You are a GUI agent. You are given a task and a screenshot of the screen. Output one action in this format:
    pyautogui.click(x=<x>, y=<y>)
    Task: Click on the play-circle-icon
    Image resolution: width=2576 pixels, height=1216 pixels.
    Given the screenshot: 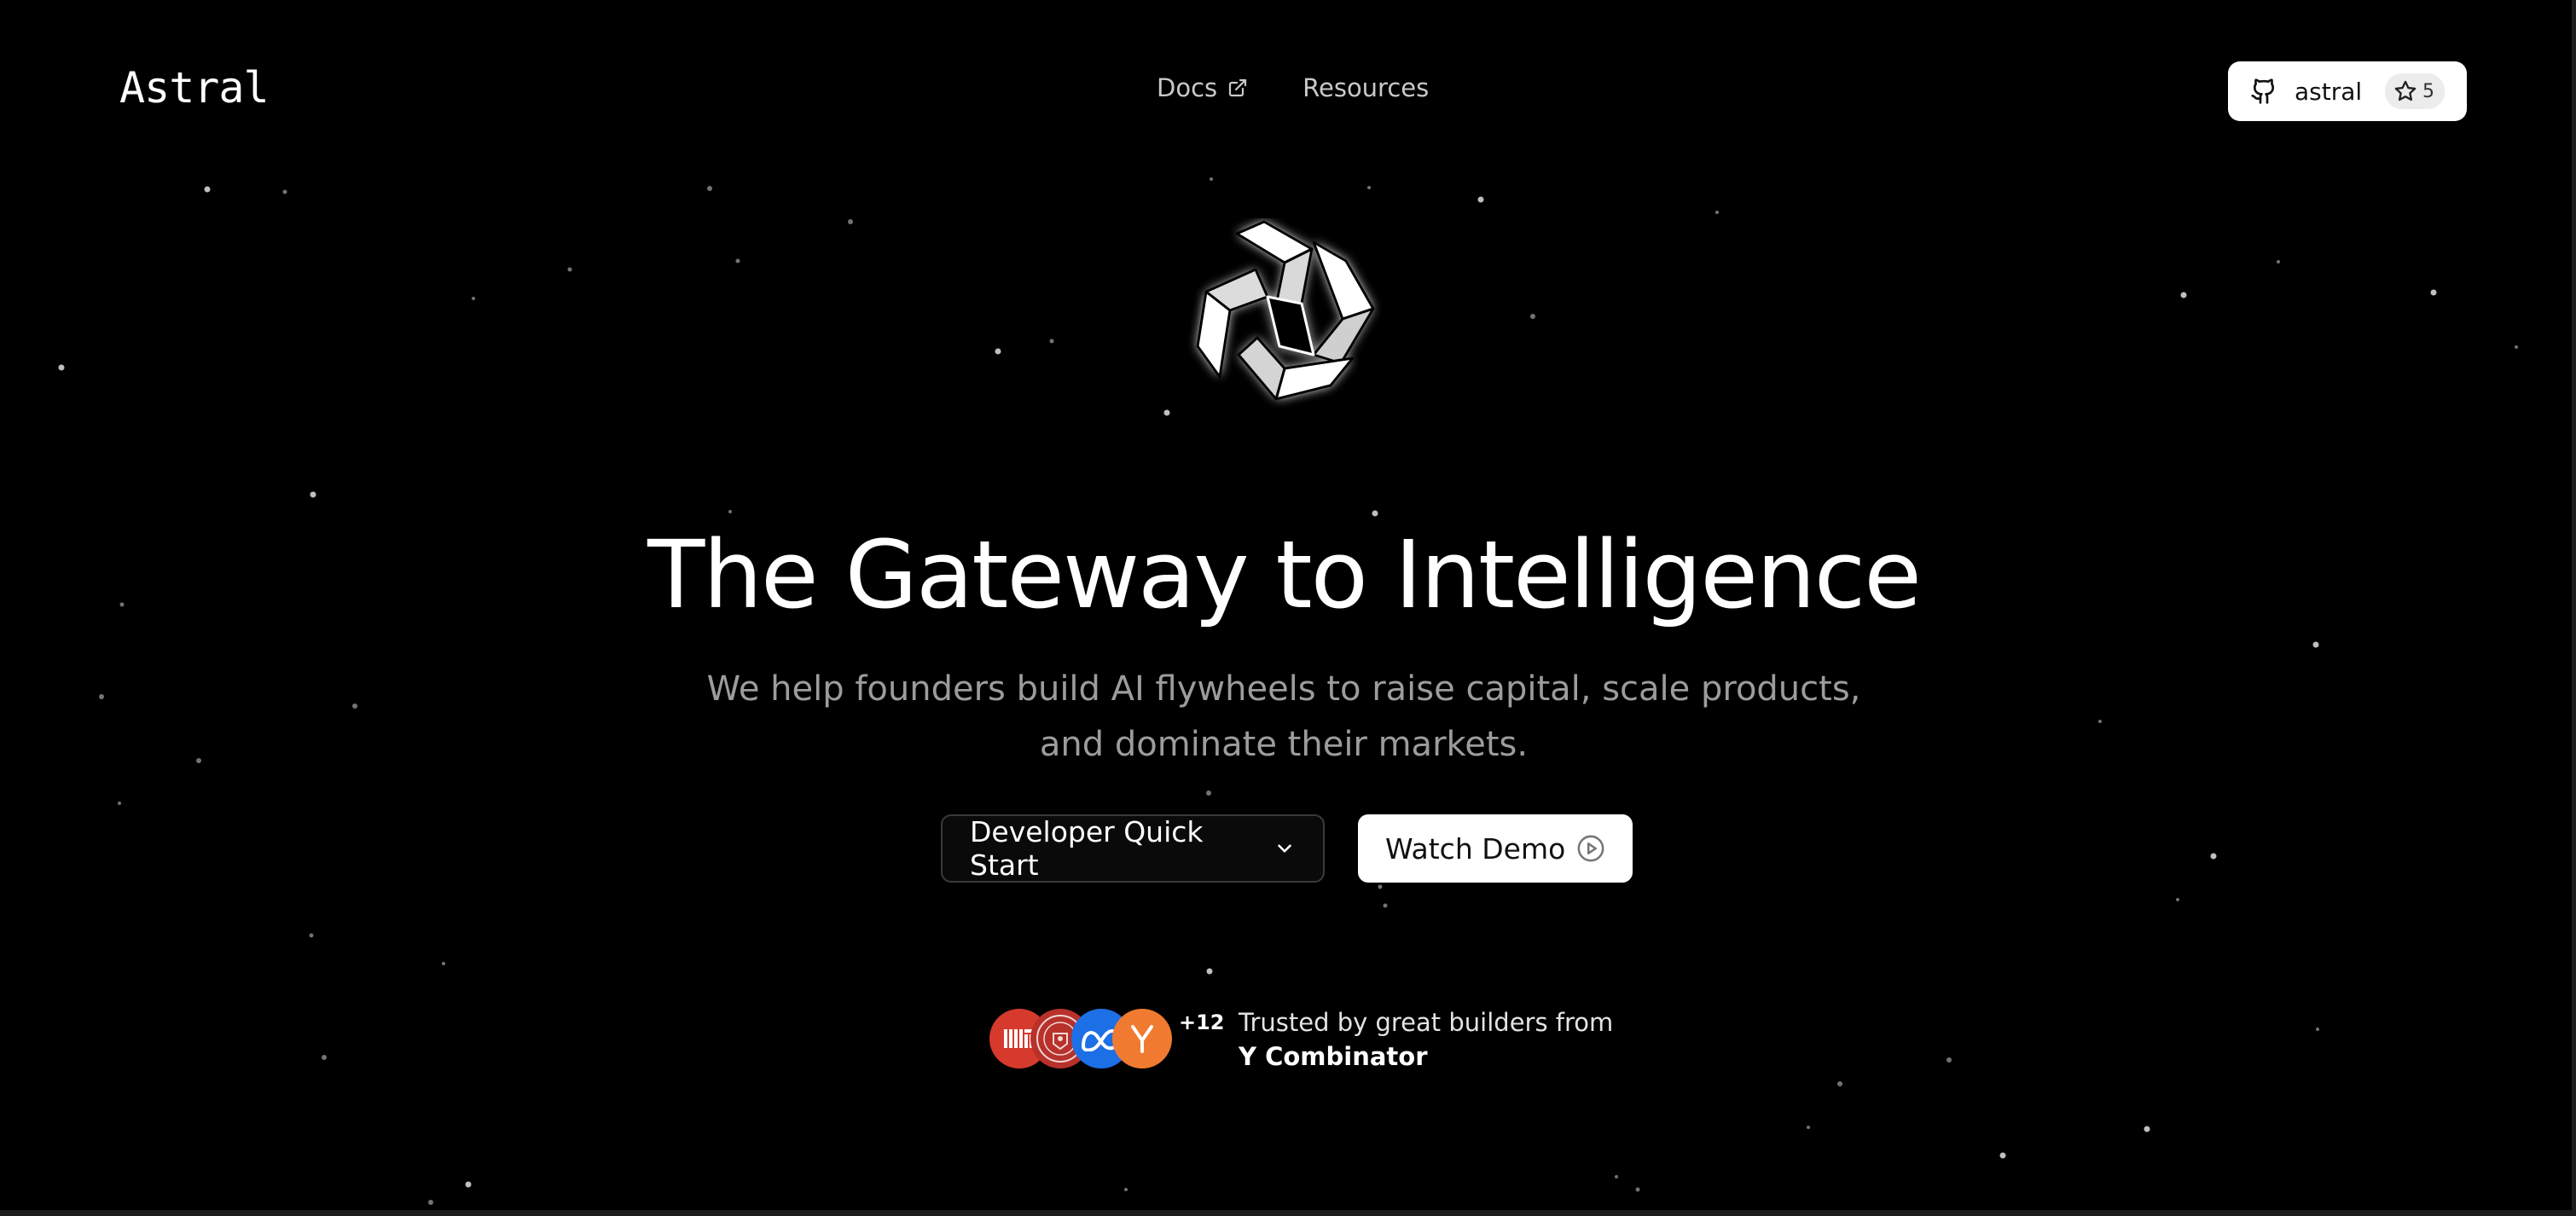 What is the action you would take?
    pyautogui.click(x=1590, y=848)
    